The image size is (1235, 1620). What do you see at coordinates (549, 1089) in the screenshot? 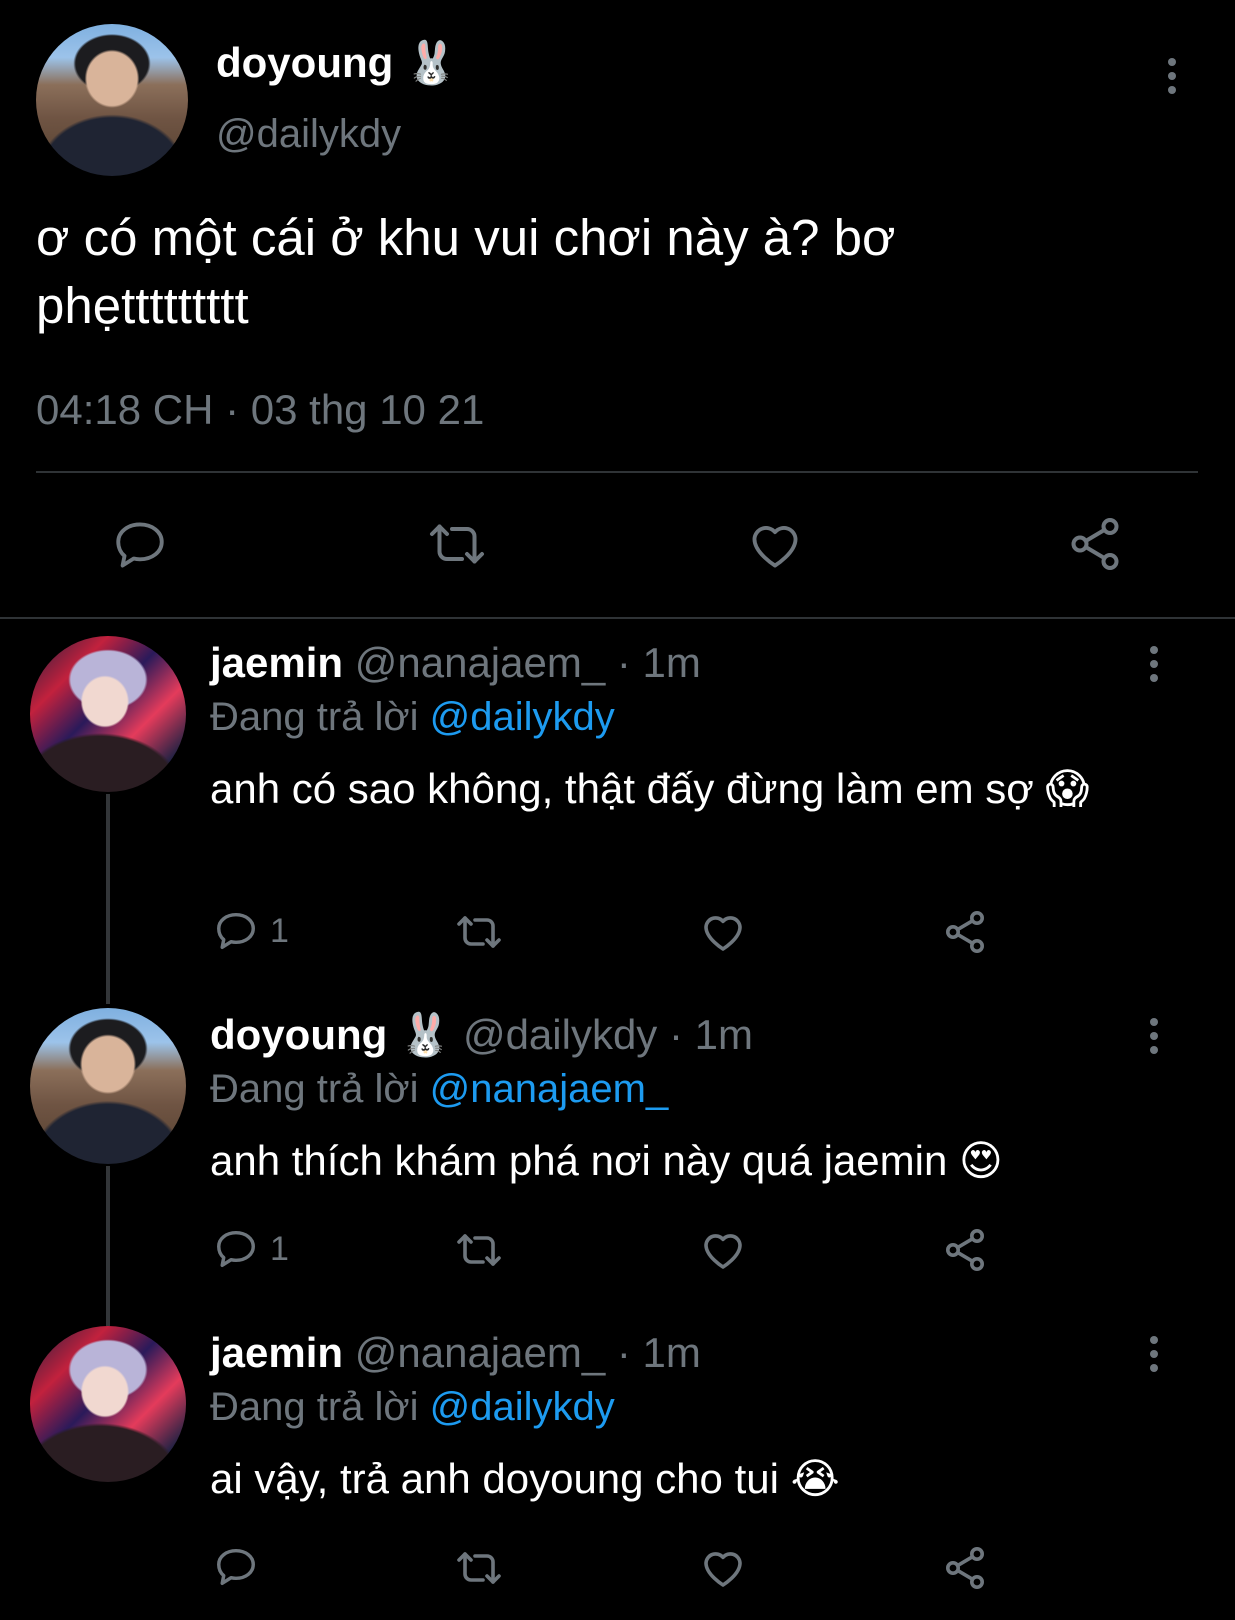
I see `mention-link: @nanajaem_` at bounding box center [549, 1089].